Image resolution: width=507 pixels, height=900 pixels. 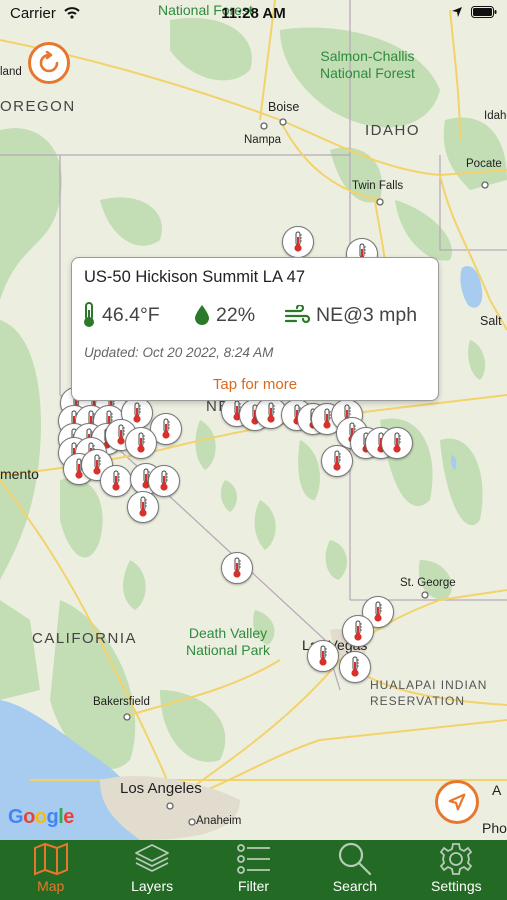 I want to click on status-right, so click(x=474, y=12).